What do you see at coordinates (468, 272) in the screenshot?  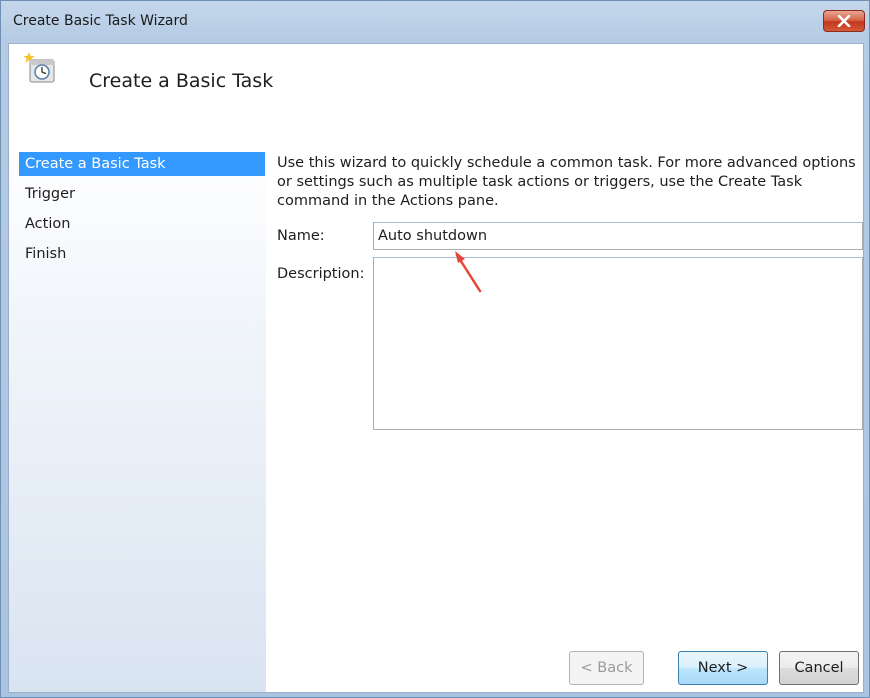 I see `annotation-arrow-icon` at bounding box center [468, 272].